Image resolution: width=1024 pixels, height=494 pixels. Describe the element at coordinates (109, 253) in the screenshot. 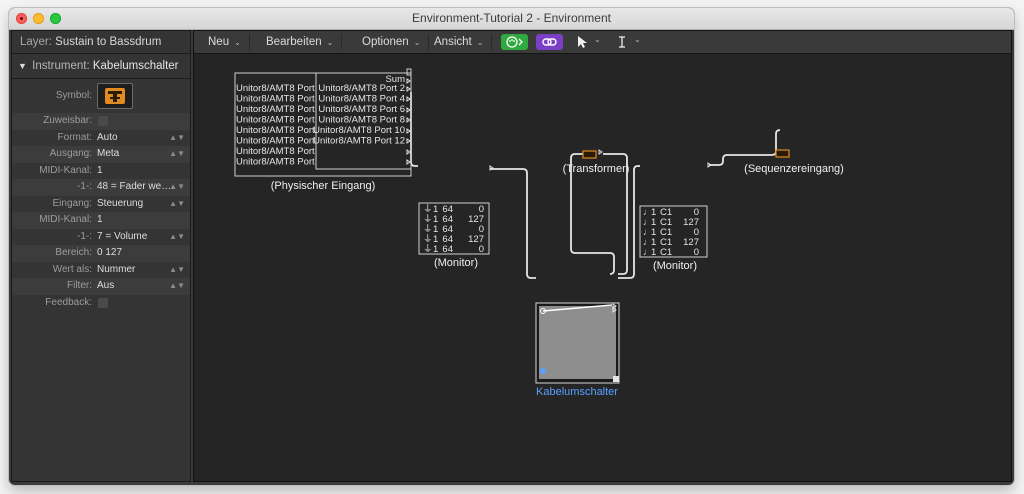

I see `param-value: 0 127` at that location.